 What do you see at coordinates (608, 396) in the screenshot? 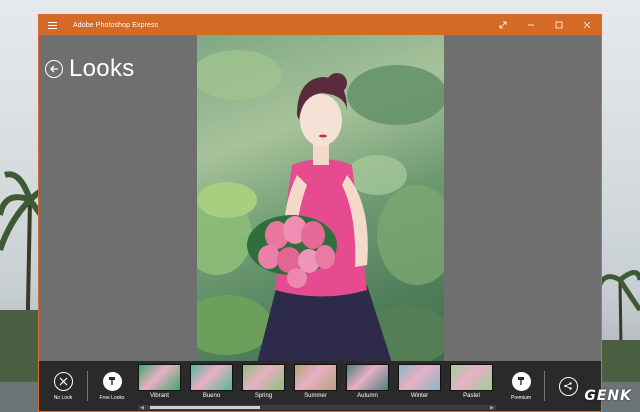
I see `genk-watermark: GENK` at bounding box center [608, 396].